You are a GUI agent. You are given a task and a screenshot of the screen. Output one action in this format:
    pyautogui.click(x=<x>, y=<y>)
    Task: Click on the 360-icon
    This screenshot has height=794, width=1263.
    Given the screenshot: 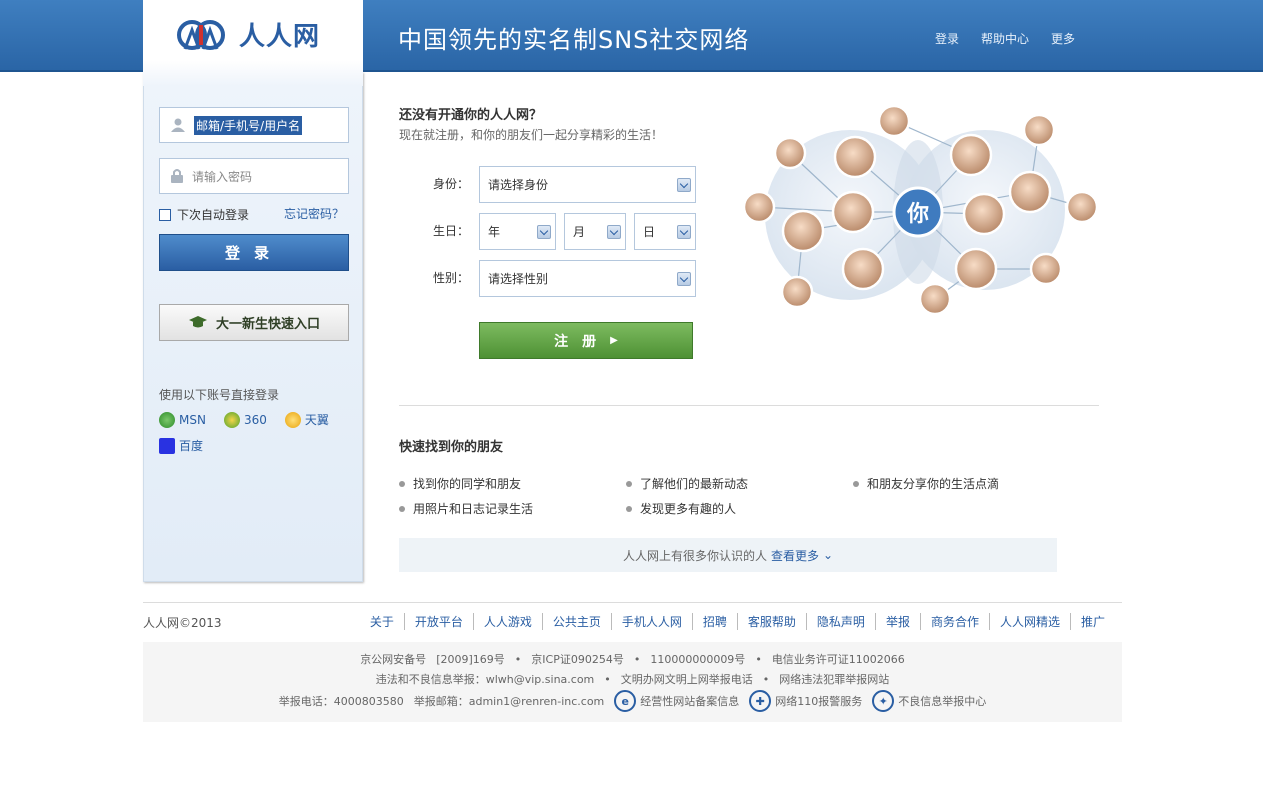 What is the action you would take?
    pyautogui.click(x=231, y=419)
    